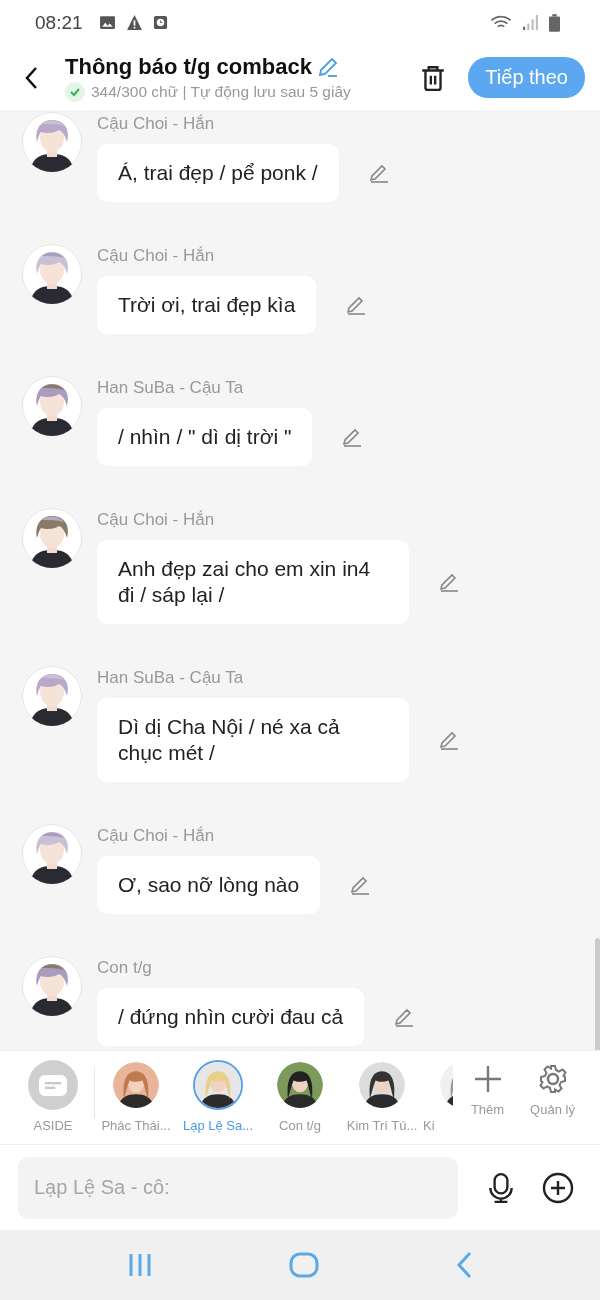 The height and width of the screenshot is (1300, 600). I want to click on next-button: Tiếp theo, so click(526, 77).